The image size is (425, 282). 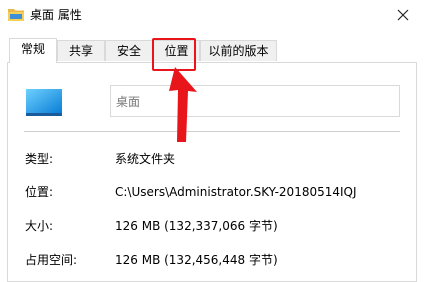 What do you see at coordinates (238, 50) in the screenshot?
I see `tab-previous-versions: 以前的版本` at bounding box center [238, 50].